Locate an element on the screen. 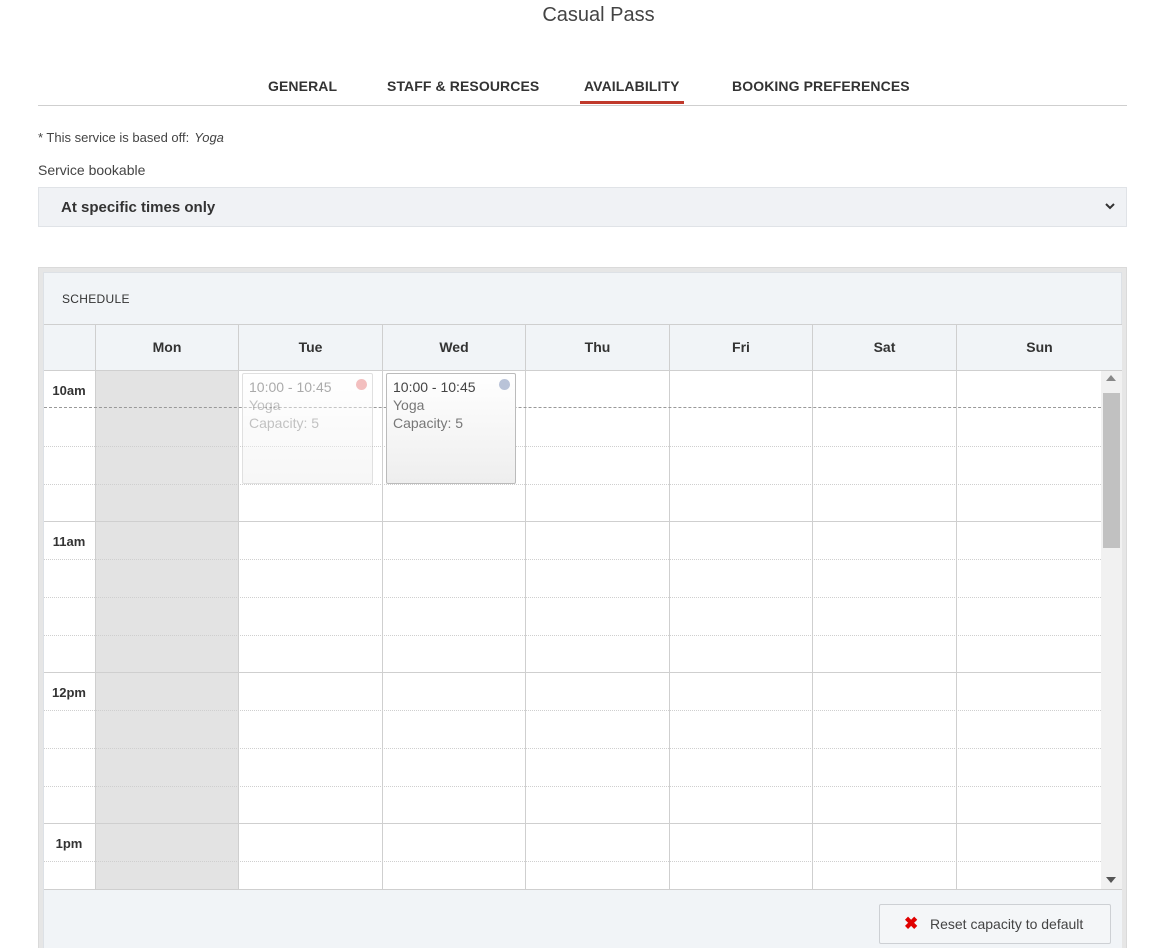 This screenshot has width=1160, height=948. day-column-sun is located at coordinates (1028, 630).